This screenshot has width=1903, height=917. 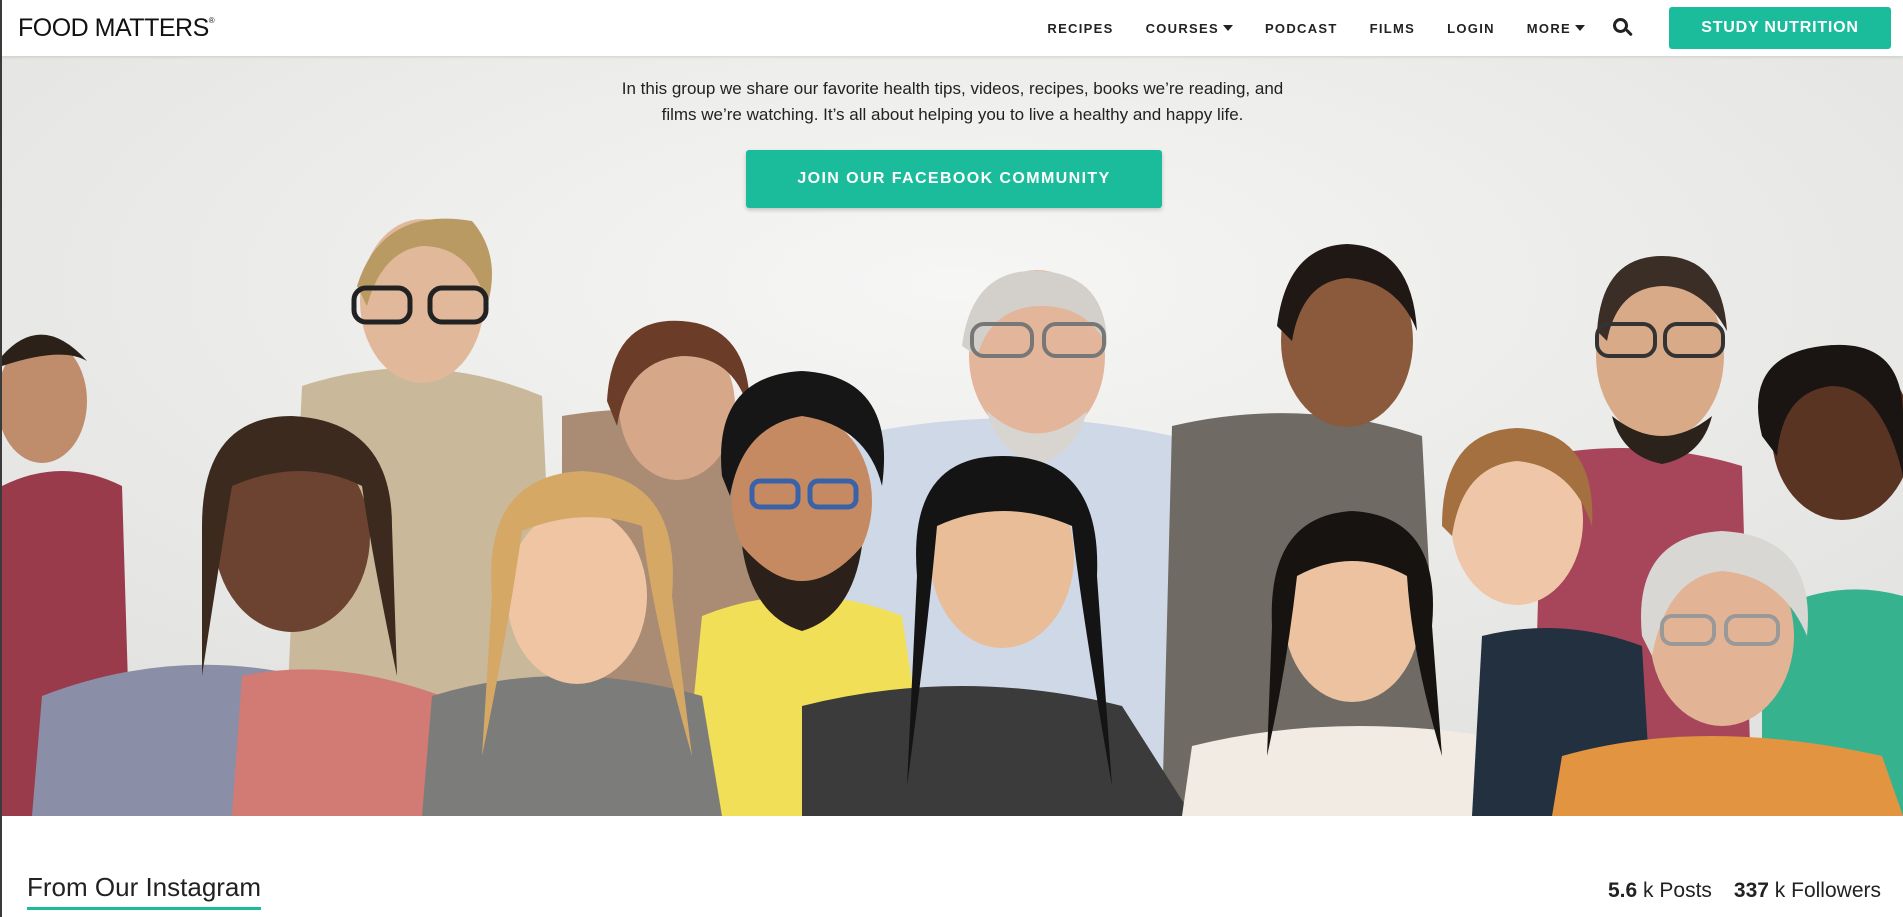 What do you see at coordinates (1548, 28) in the screenshot?
I see `nav-more-label: MORE` at bounding box center [1548, 28].